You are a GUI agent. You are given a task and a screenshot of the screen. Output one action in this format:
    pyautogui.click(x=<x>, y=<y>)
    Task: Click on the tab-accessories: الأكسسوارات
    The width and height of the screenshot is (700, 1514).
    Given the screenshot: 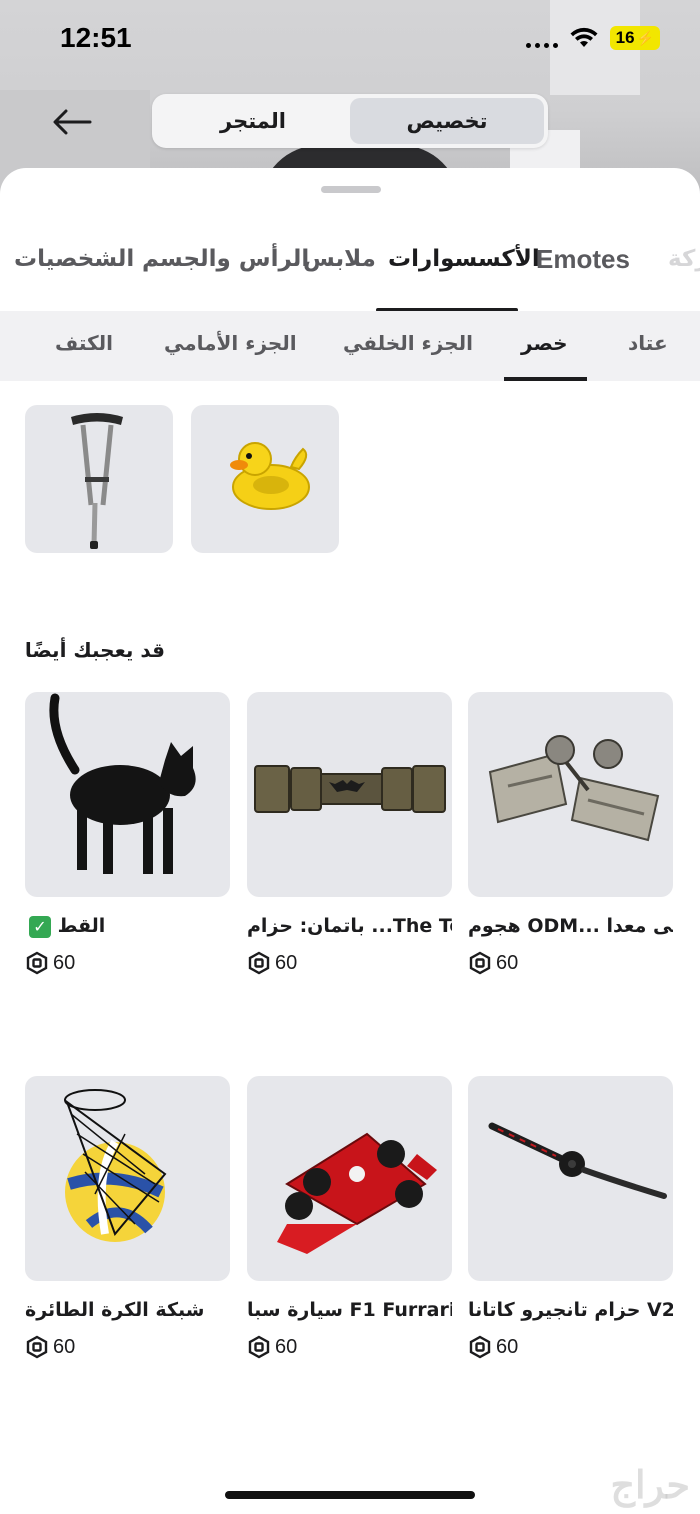 What is the action you would take?
    pyautogui.click(x=464, y=259)
    